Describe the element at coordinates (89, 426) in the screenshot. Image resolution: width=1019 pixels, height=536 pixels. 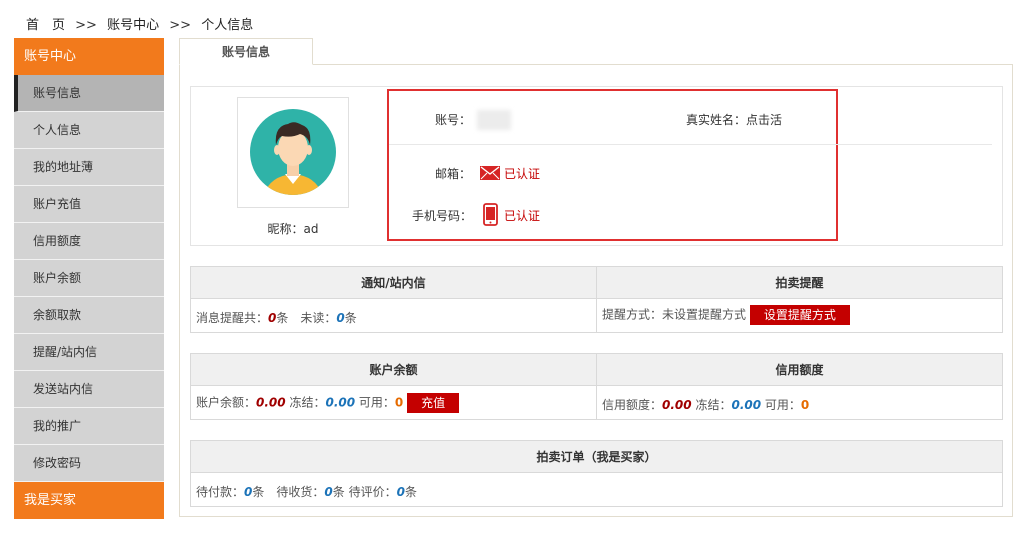
I see `sidebar-item-promotion: 我的推广` at that location.